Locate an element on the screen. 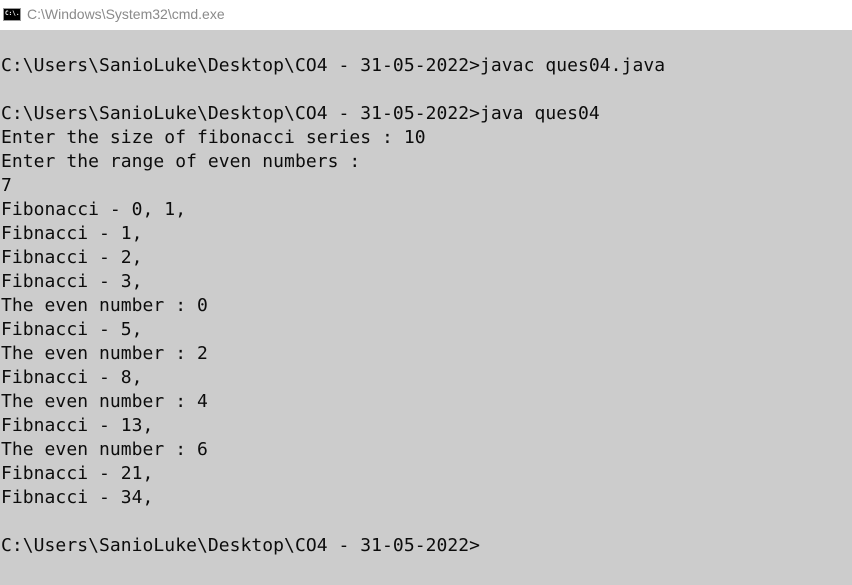 The image size is (852, 585). console-line: Fibnacci - 5, is located at coordinates (72, 329).